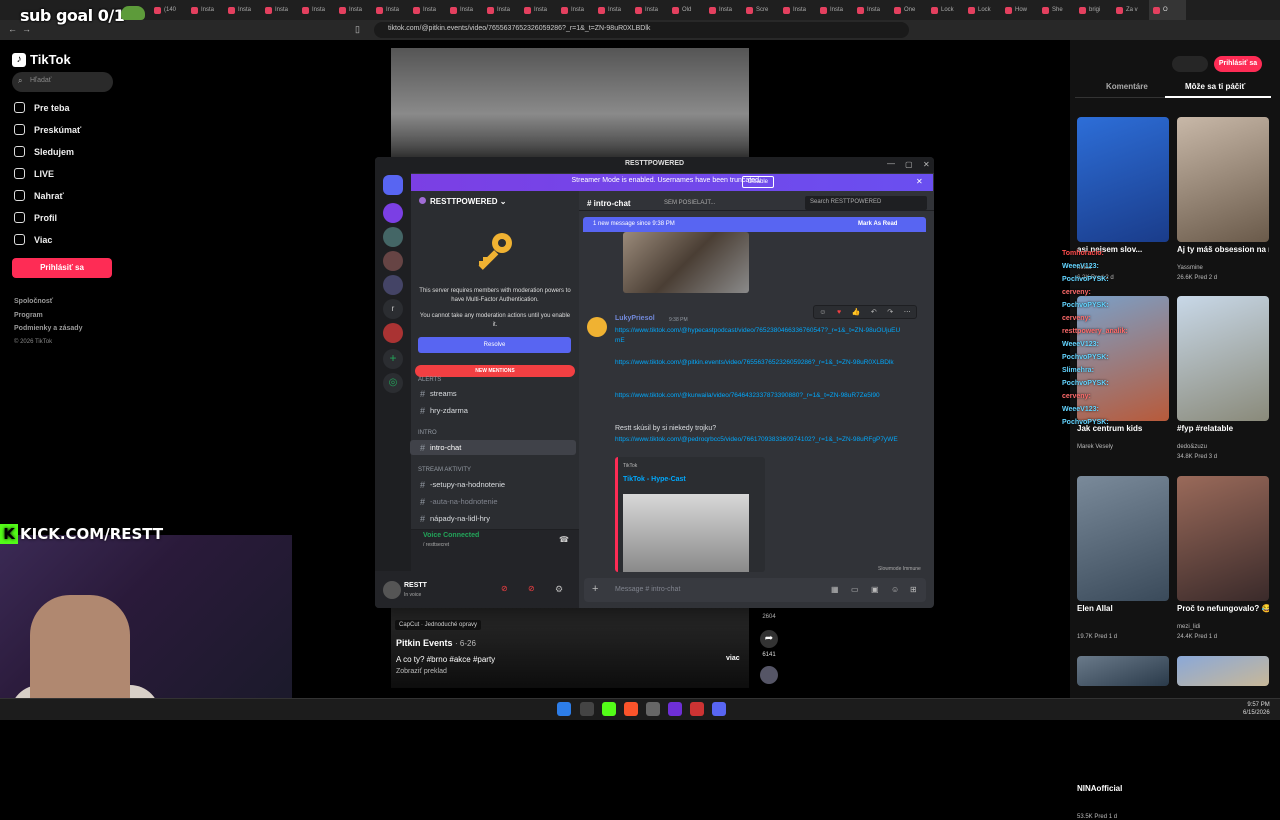 This screenshot has width=1280, height=820. Describe the element at coordinates (504, 588) in the screenshot. I see `mute-mic-icon: ⊘` at that location.